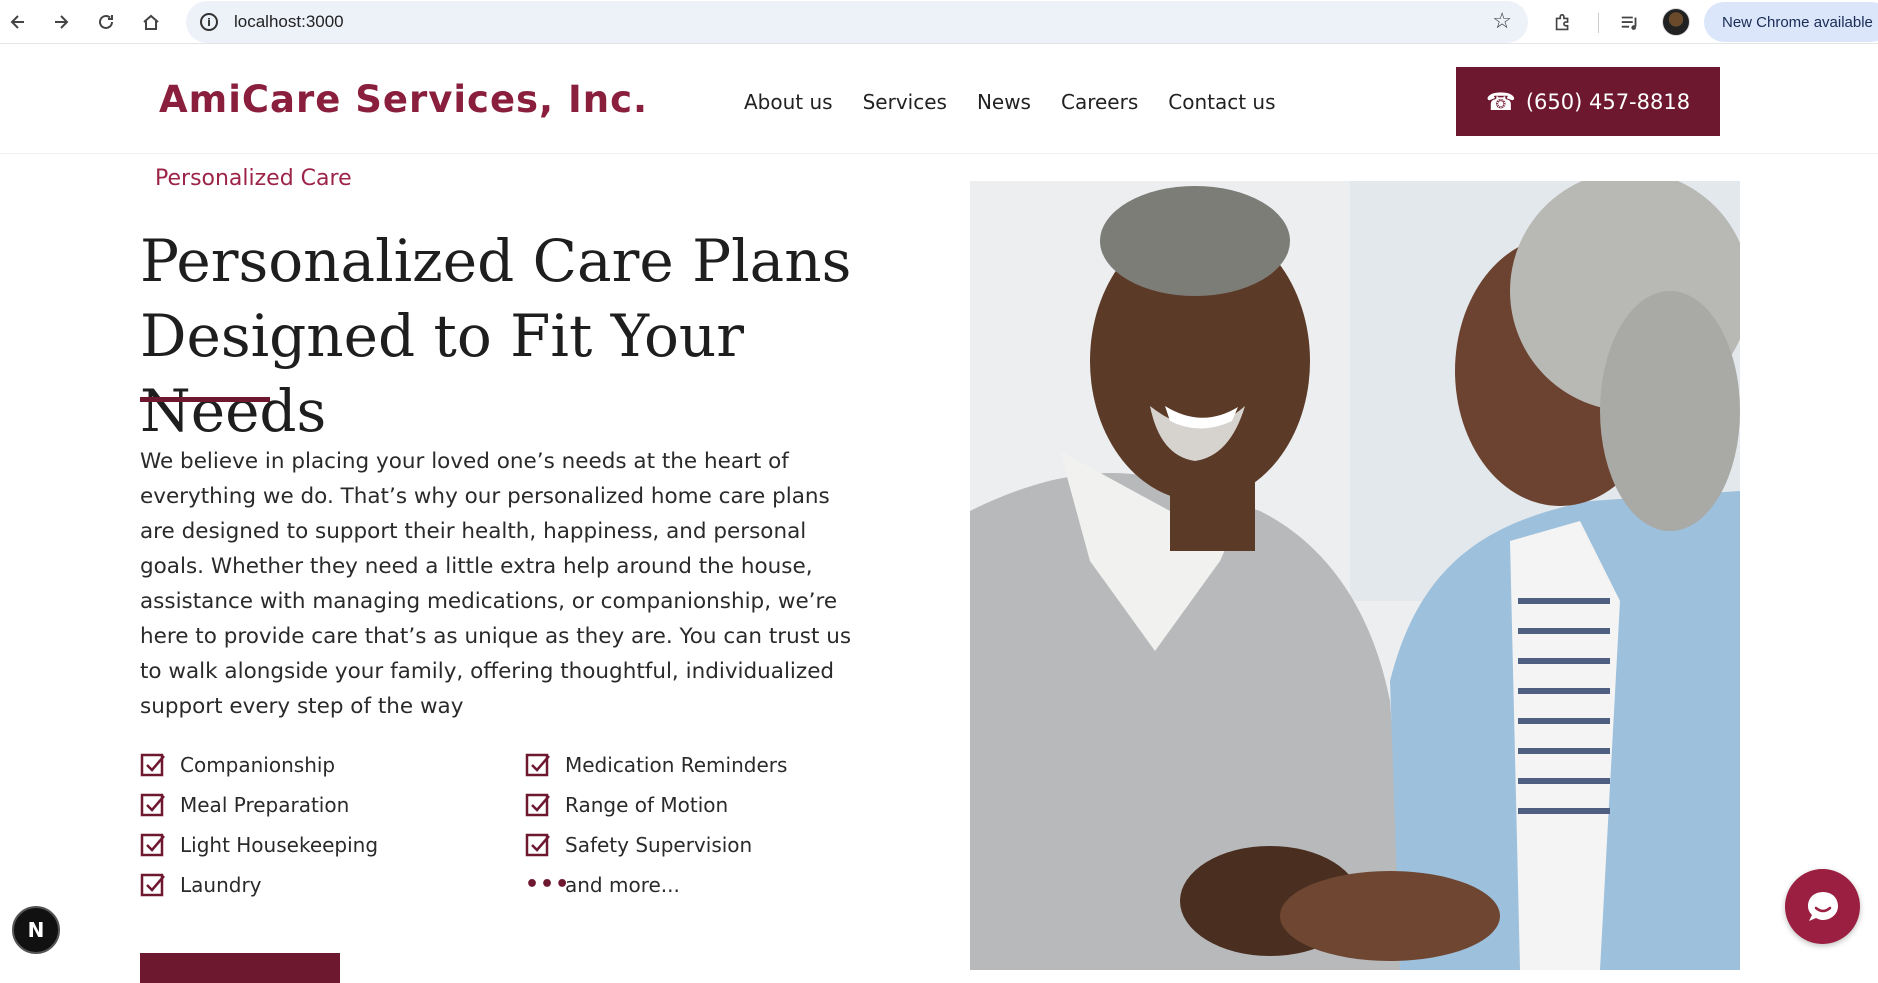 The height and width of the screenshot is (983, 1878). I want to click on feature-item: Medication Reminders, so click(656, 765).